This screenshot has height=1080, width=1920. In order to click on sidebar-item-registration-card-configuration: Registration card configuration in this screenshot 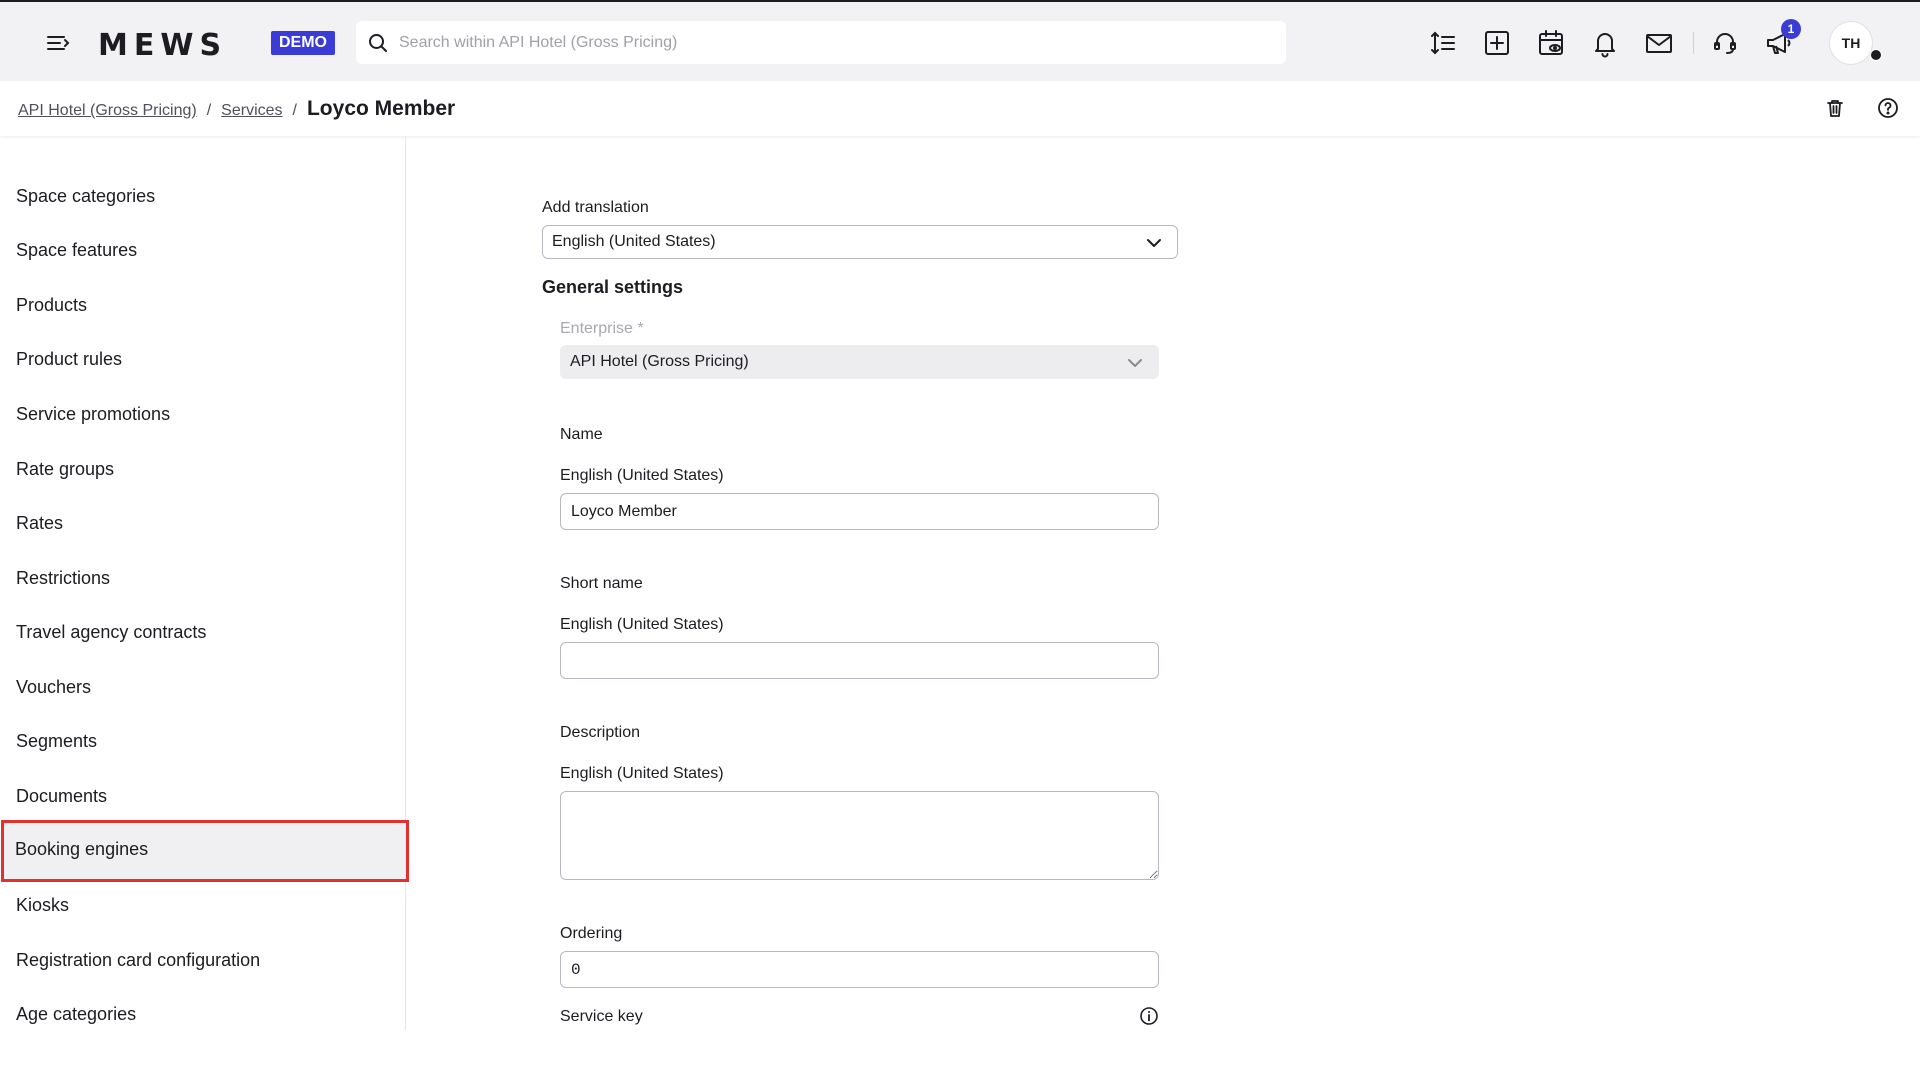, I will do `click(204, 960)`.